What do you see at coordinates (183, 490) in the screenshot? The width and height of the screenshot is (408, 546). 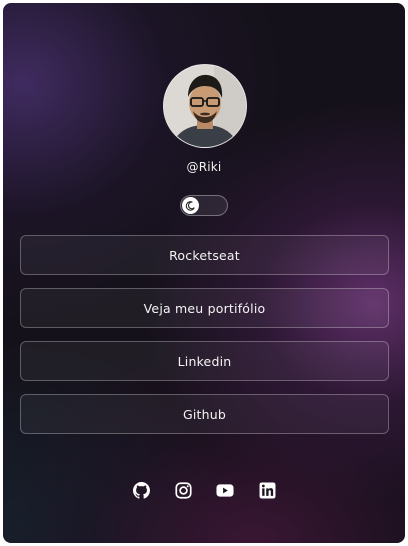 I see `instagram-icon` at bounding box center [183, 490].